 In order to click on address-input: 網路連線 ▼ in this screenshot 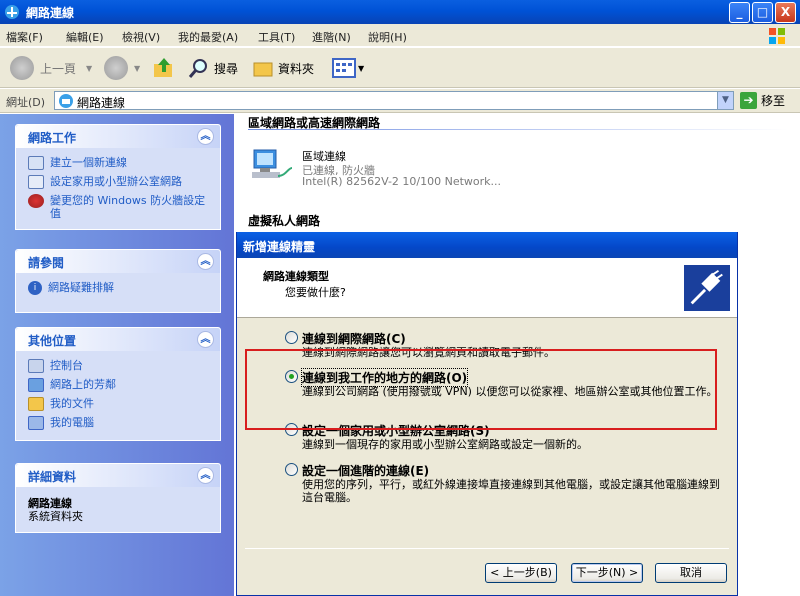, I will do `click(394, 100)`.